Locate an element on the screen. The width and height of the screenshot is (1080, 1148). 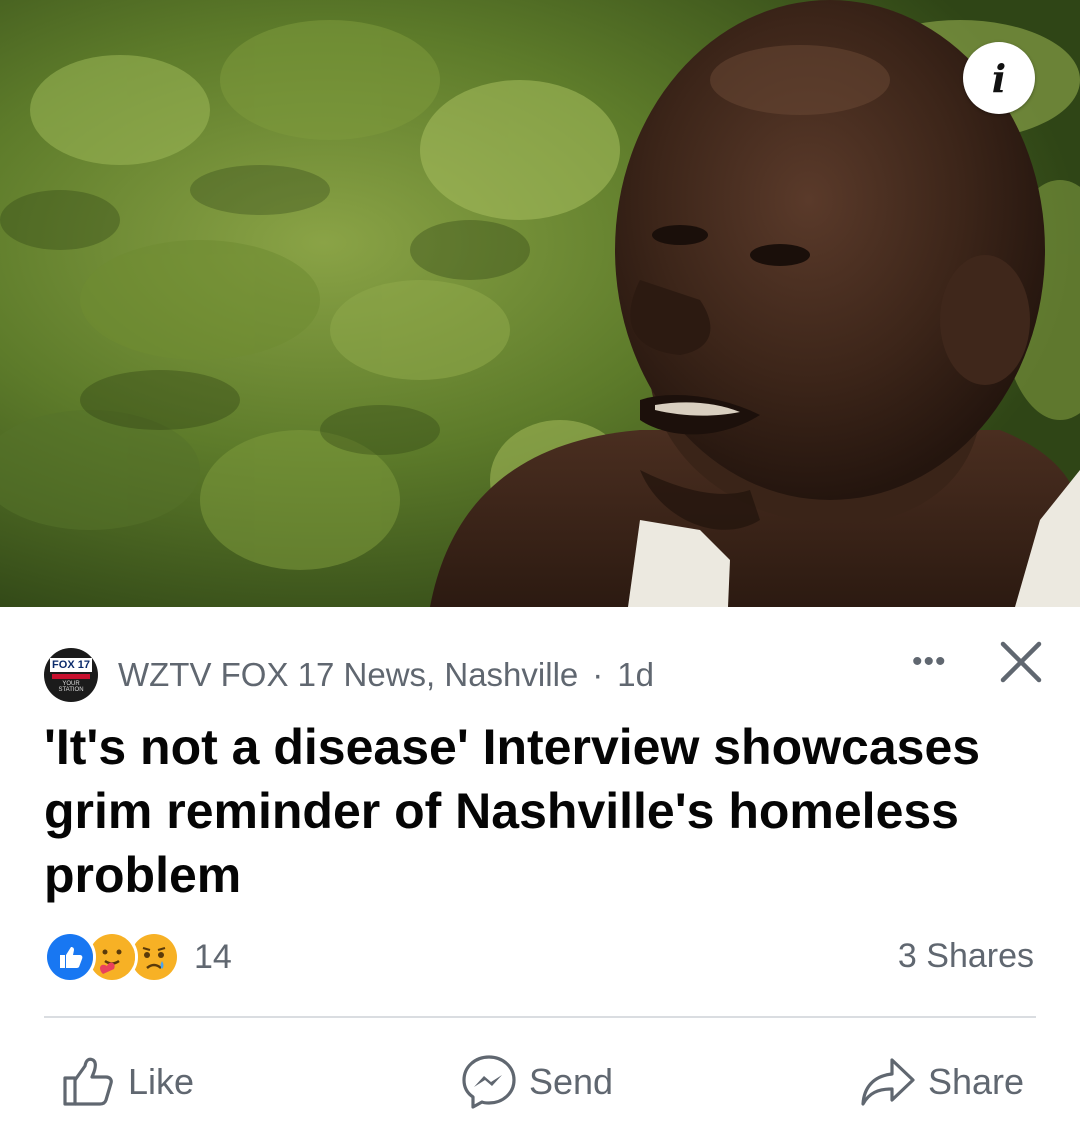
source-name: WZTV FOX 17 News, Nashville is located at coordinates (348, 675).